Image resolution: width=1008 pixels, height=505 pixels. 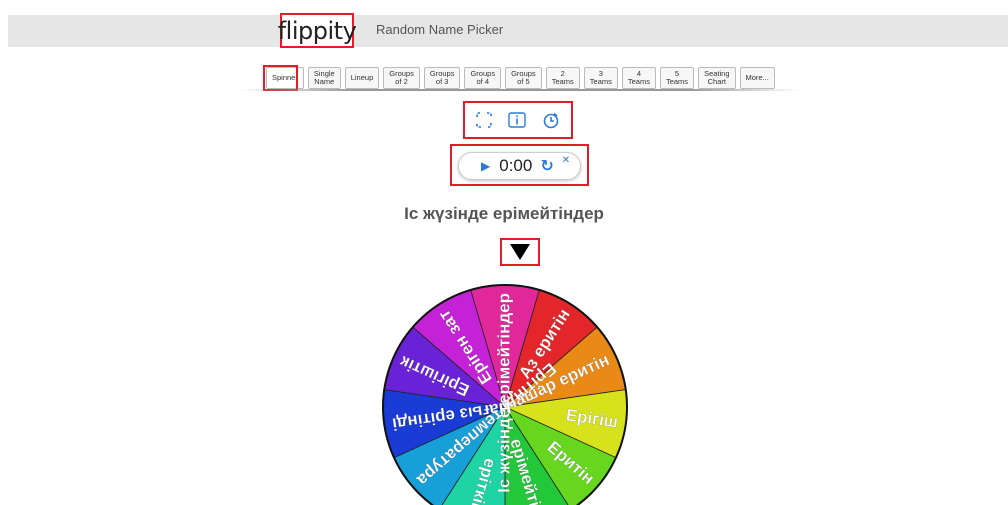 What do you see at coordinates (508, 31) in the screenshot?
I see `header-bar` at bounding box center [508, 31].